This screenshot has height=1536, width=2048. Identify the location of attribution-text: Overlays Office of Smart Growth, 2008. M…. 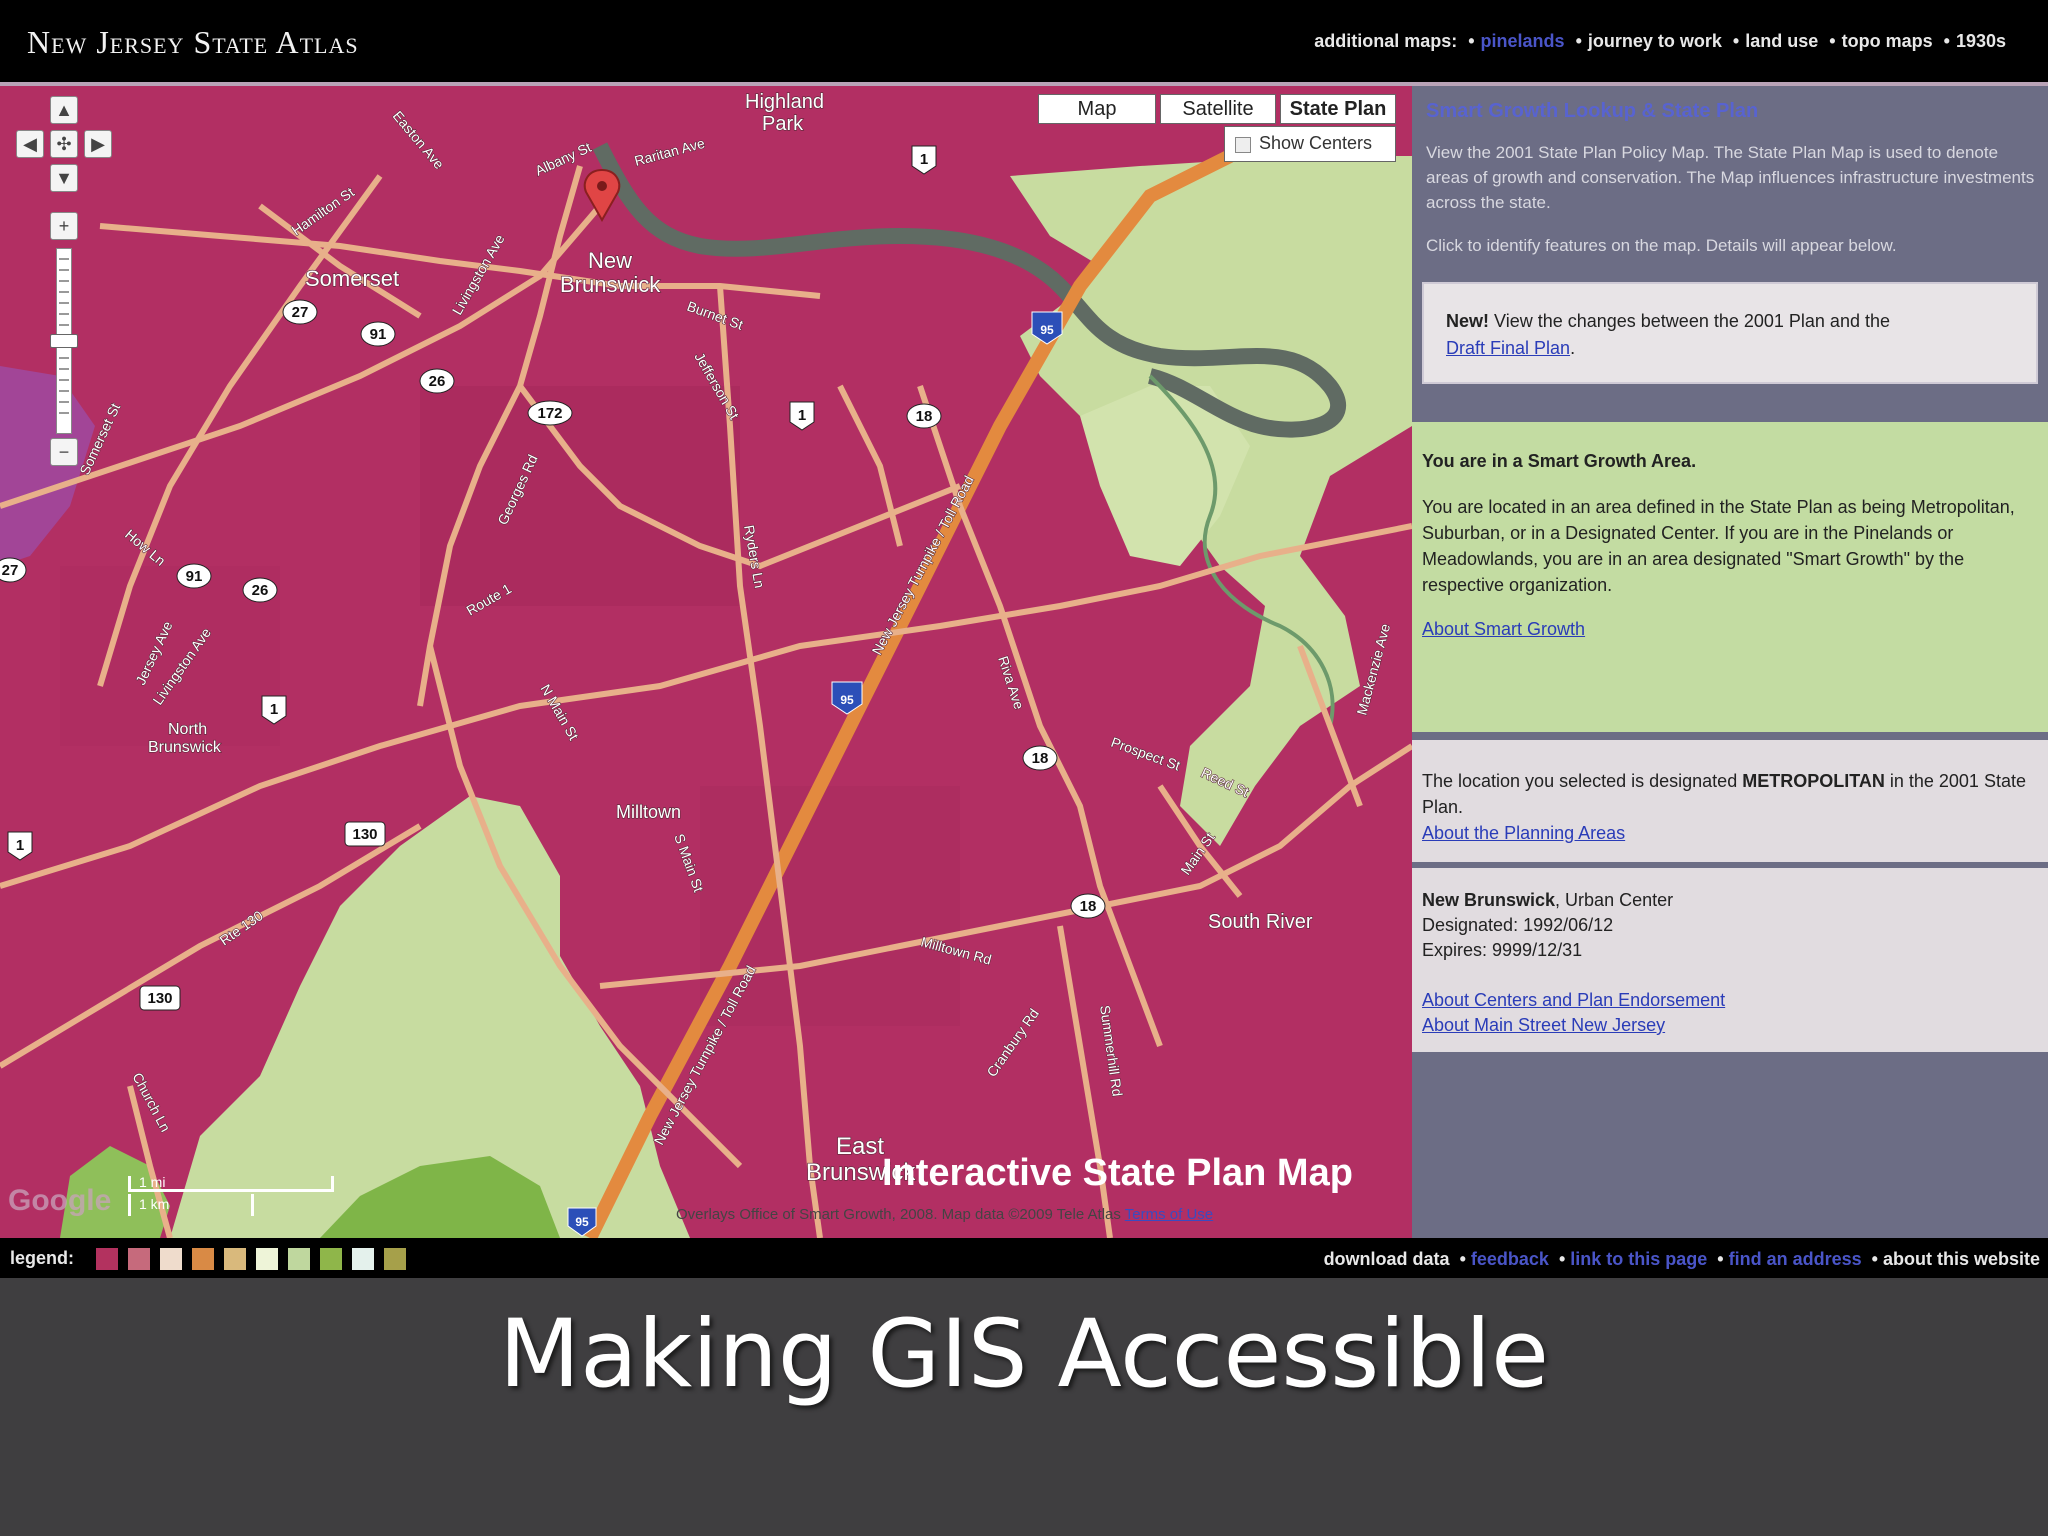
(898, 1214).